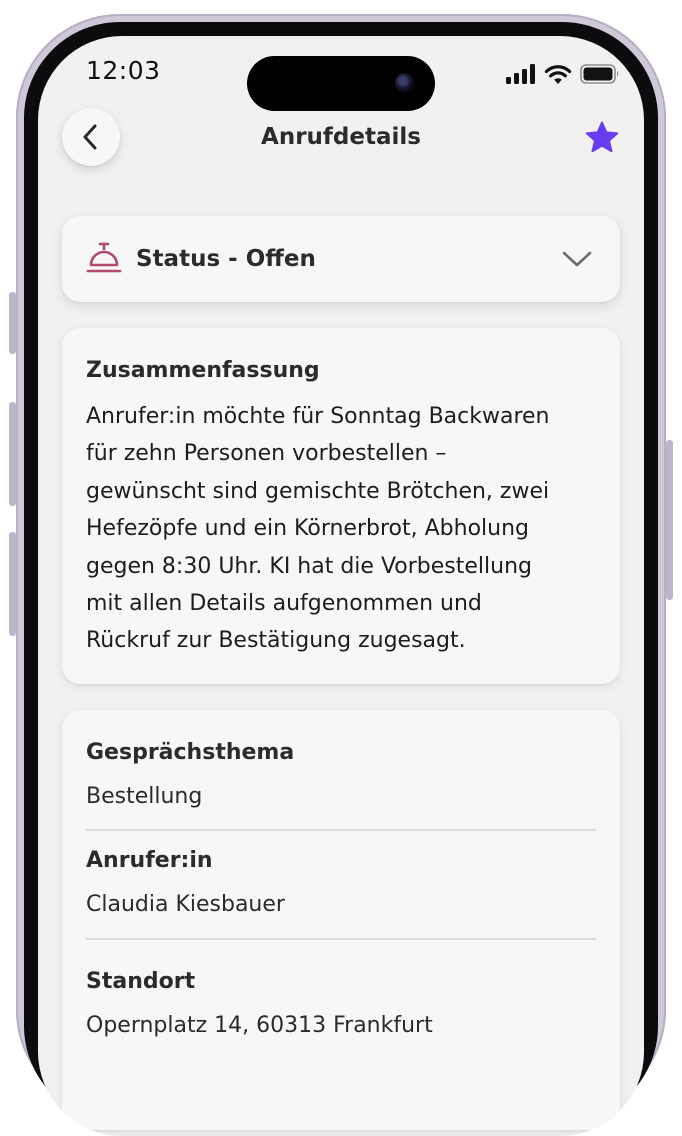  Describe the element at coordinates (123, 70) in the screenshot. I see `status-time: 12:03` at that location.